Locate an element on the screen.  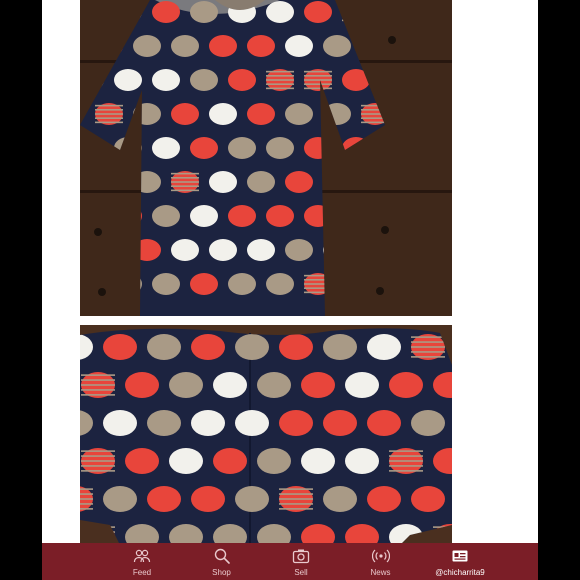
tab-profile-label: @chicharrita9 is located at coordinates (460, 572).